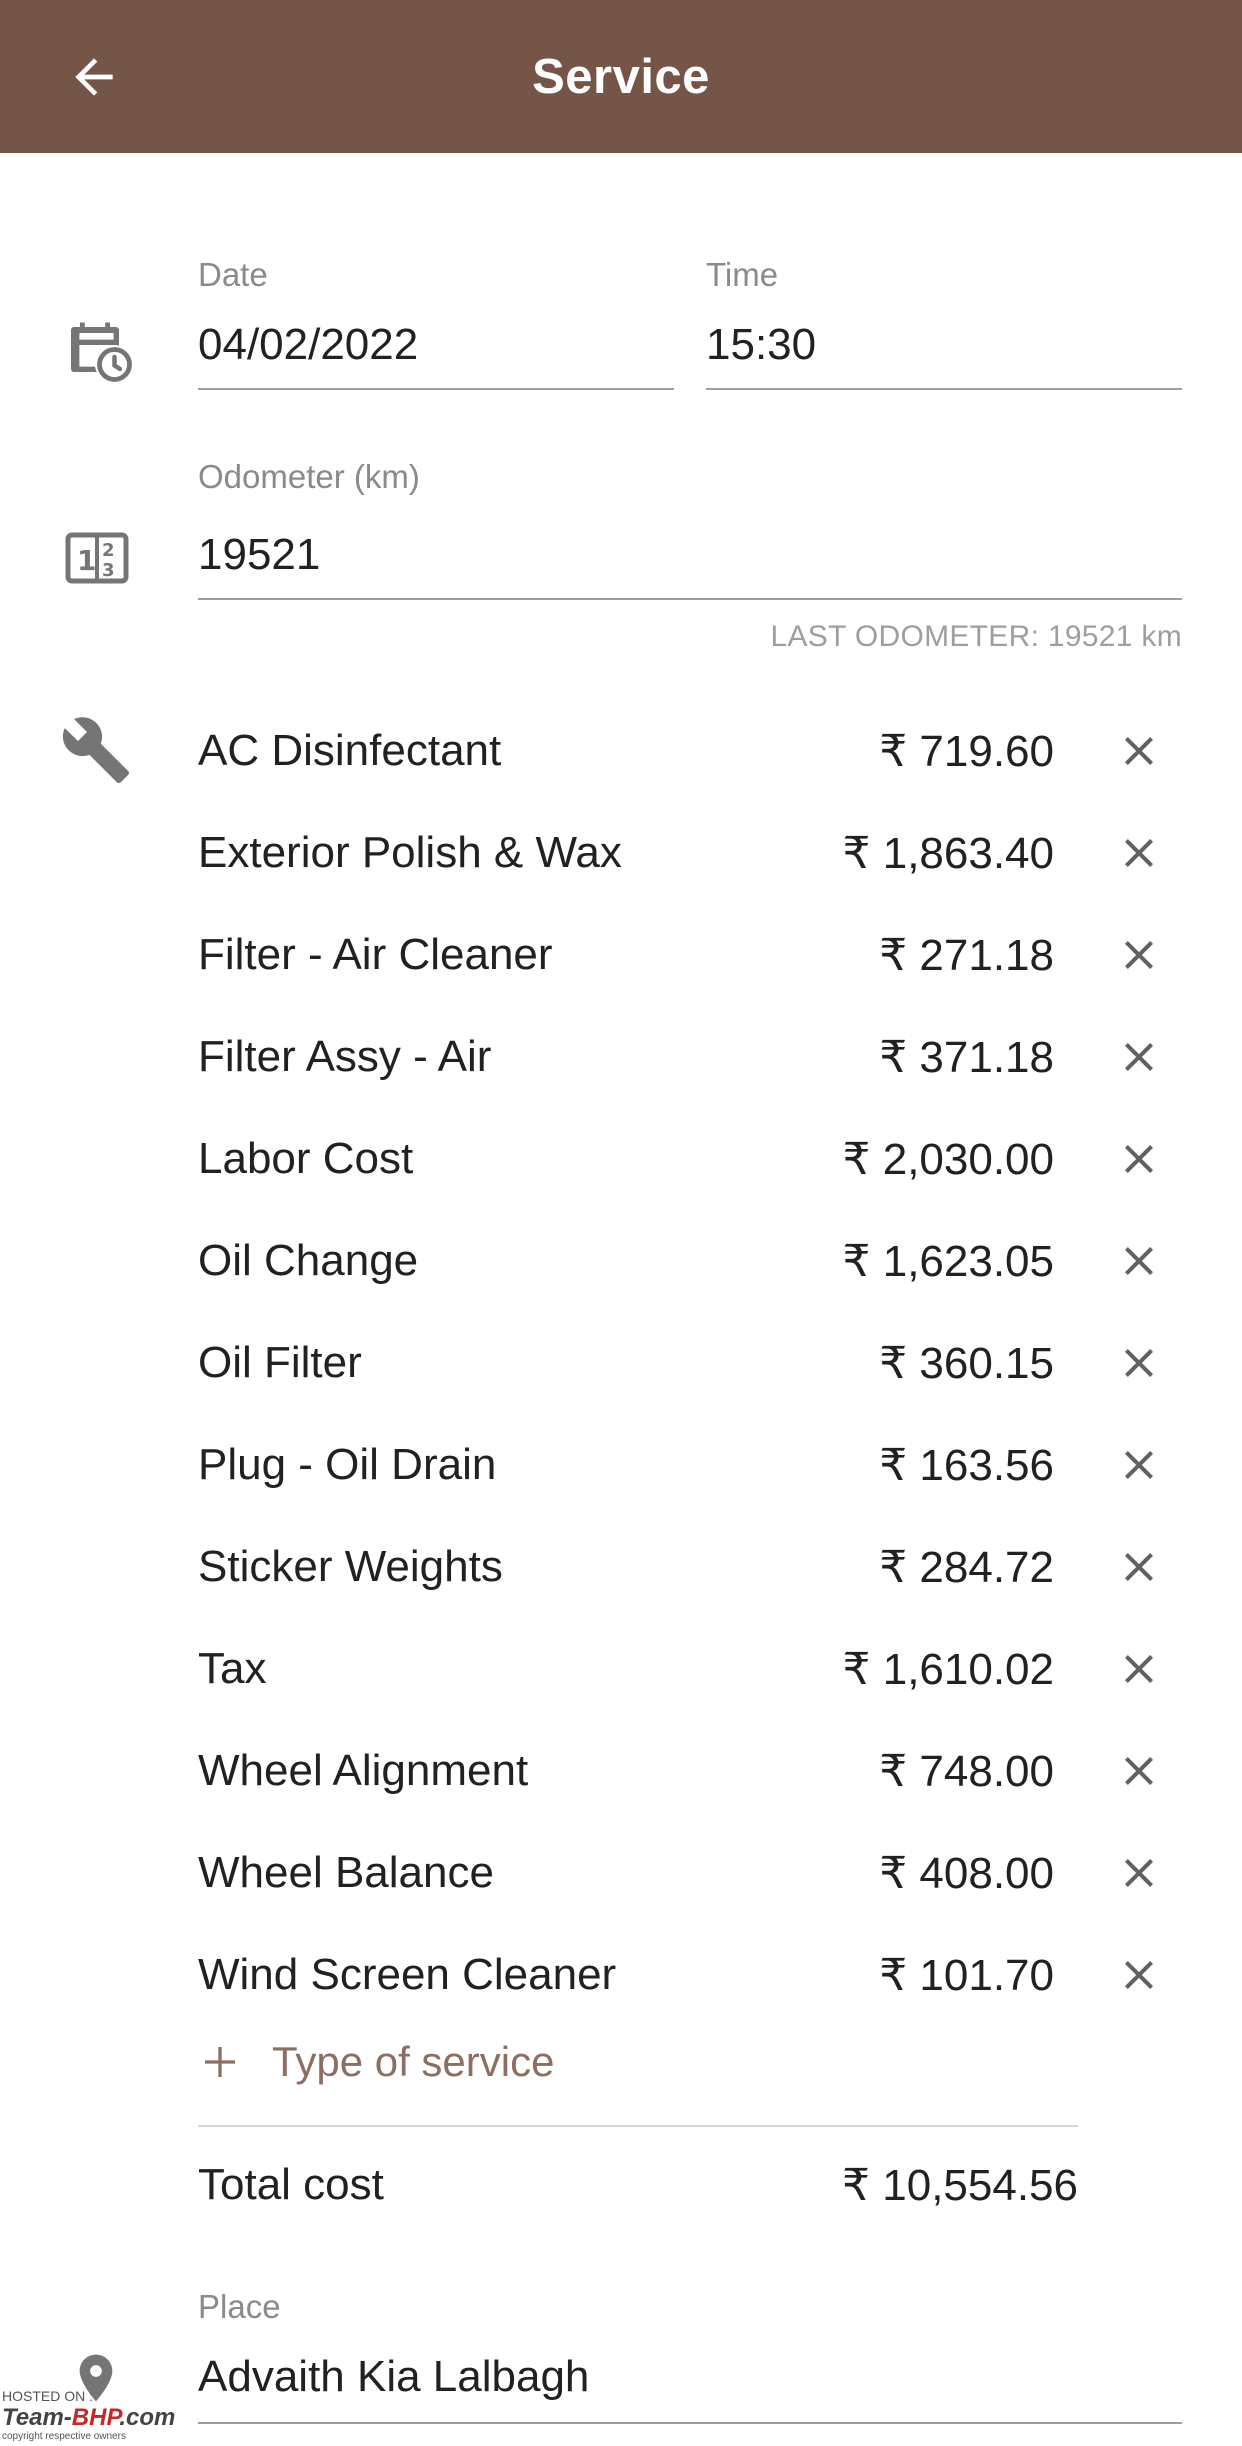  Describe the element at coordinates (309, 476) in the screenshot. I see `odometer-label: Odometer (km)` at that location.